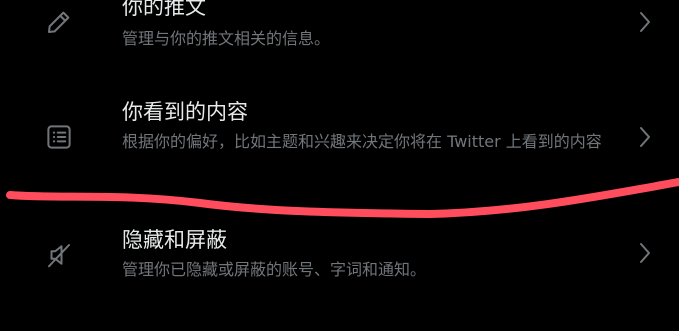 The width and height of the screenshot is (679, 331). Describe the element at coordinates (164, 9) in the screenshot. I see `settings-item-title: 你的推文` at that location.